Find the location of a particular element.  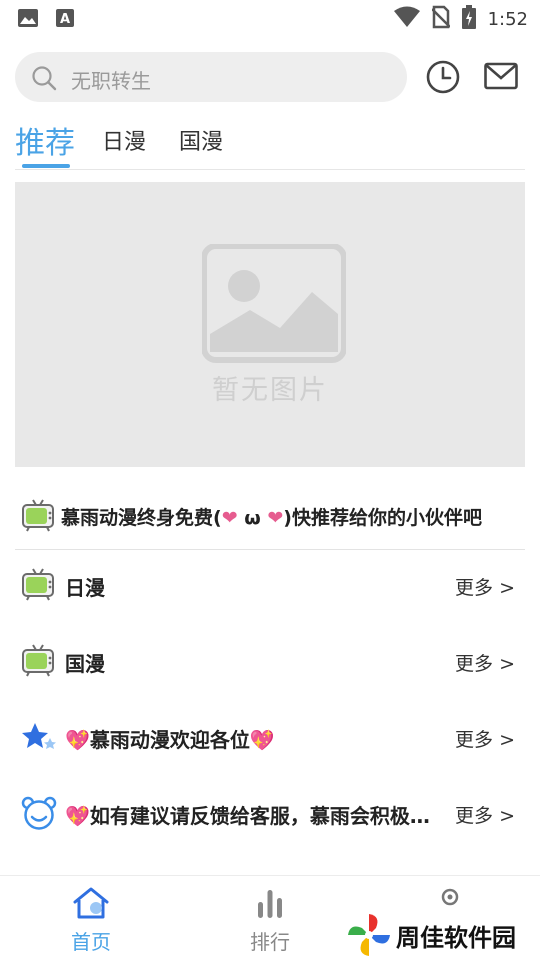

status-bar: A 1:52 is located at coordinates (270, 18).